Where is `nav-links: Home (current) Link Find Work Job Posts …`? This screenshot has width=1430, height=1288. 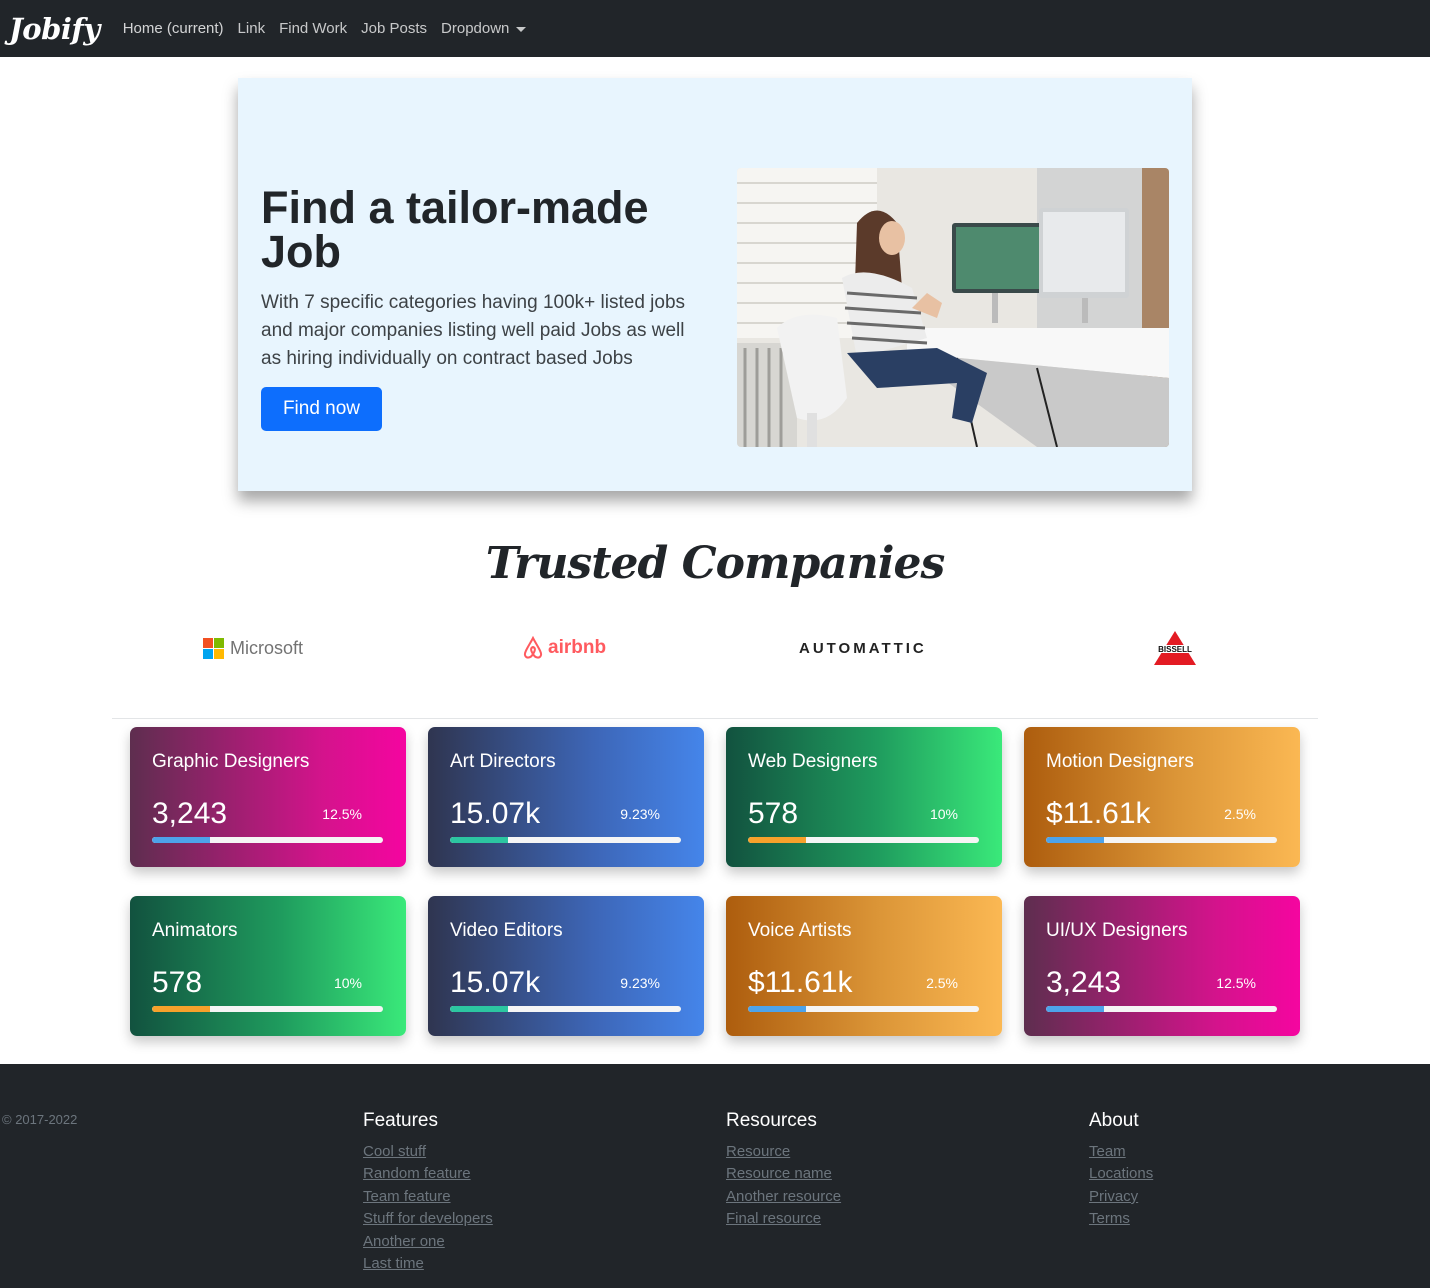
nav-links: Home (current) Link Find Work Job Posts … is located at coordinates (325, 28).